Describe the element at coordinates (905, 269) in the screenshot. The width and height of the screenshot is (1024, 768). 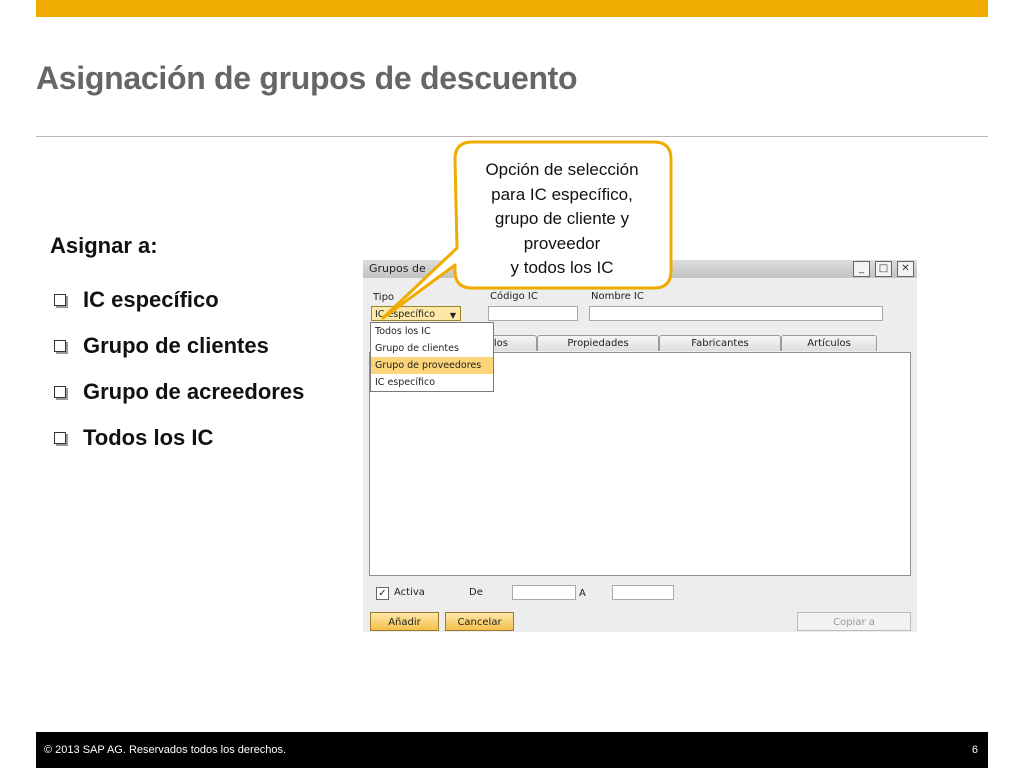
I see `close-icon: ✕` at that location.